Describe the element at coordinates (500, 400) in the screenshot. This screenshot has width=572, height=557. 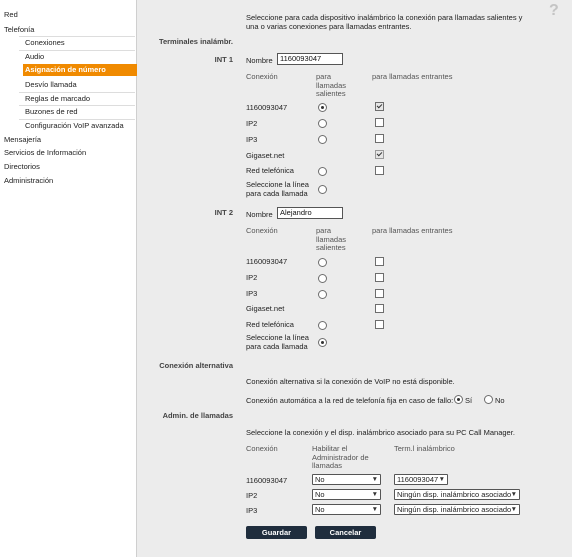
I see `fallback-no-label: No` at that location.